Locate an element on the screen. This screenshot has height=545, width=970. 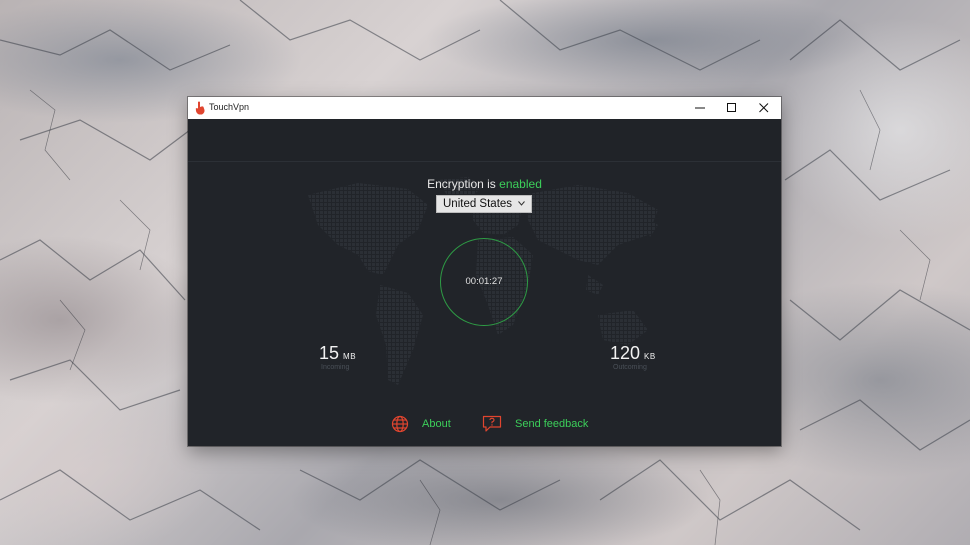
maximize-button is located at coordinates (732, 108).